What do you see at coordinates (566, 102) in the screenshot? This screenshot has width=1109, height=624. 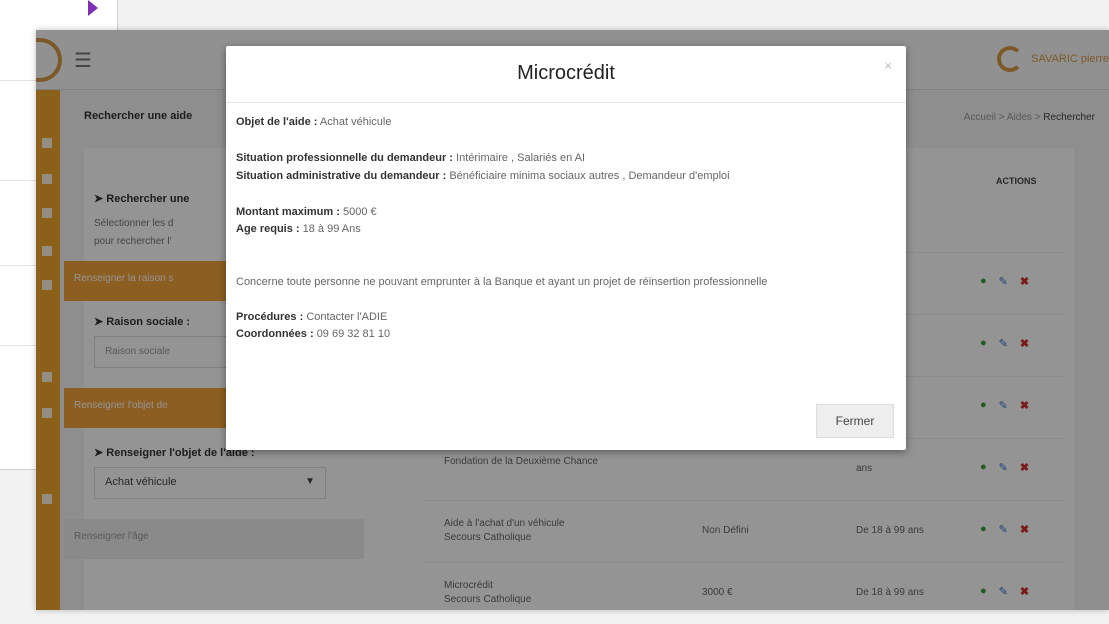 I see `modal-divider` at bounding box center [566, 102].